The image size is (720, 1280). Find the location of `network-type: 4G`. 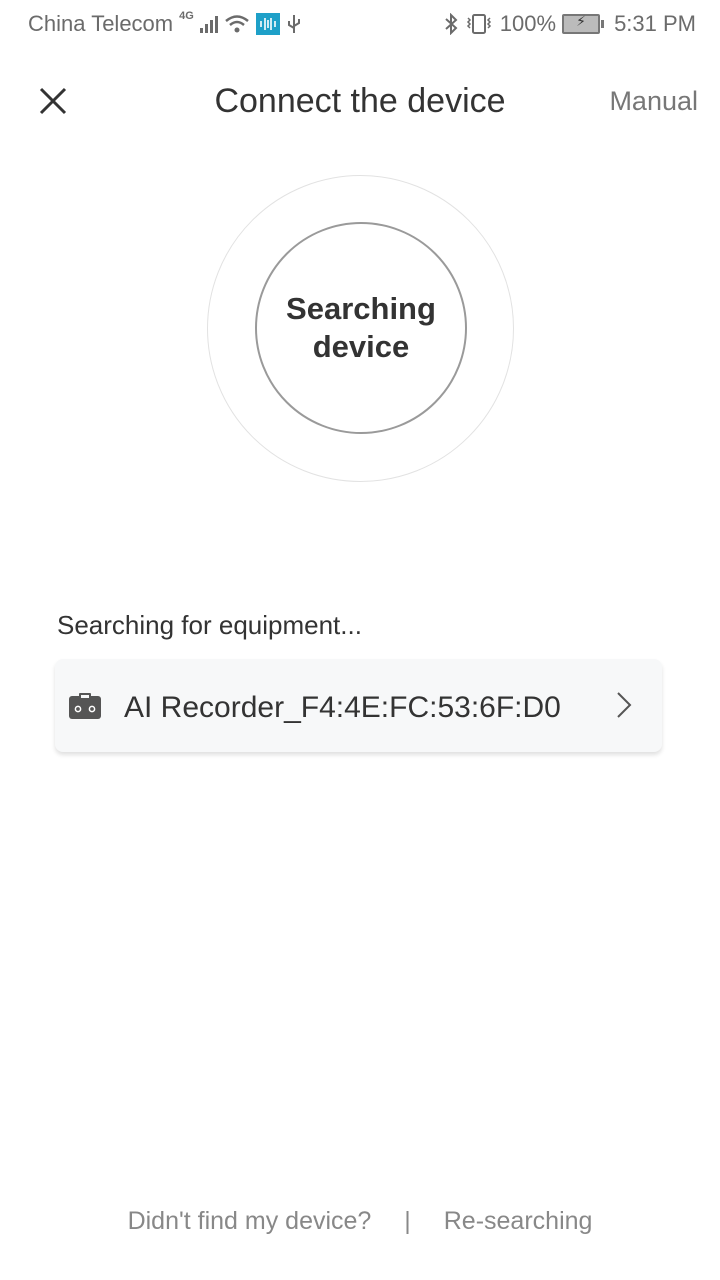

network-type: 4G is located at coordinates (186, 16).